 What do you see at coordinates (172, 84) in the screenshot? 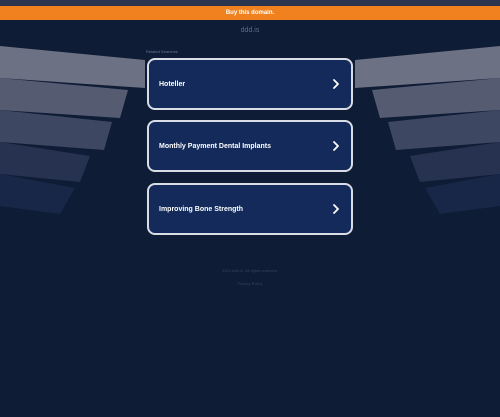
I see `related-link-label: Hoteller` at bounding box center [172, 84].